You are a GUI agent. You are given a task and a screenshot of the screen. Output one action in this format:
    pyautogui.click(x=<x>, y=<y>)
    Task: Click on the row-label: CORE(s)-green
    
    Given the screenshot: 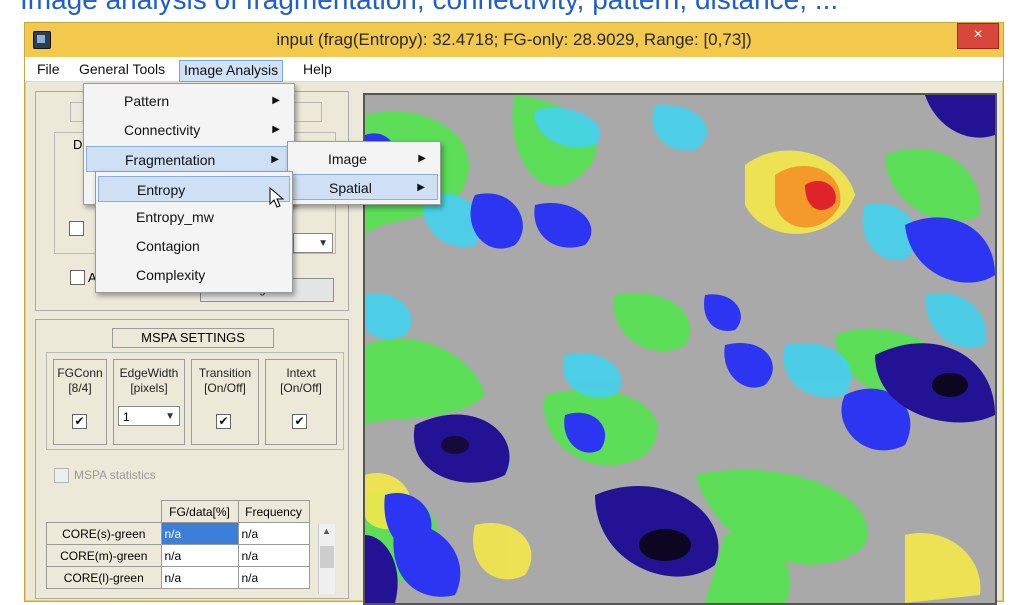 What is the action you would take?
    pyautogui.click(x=104, y=533)
    